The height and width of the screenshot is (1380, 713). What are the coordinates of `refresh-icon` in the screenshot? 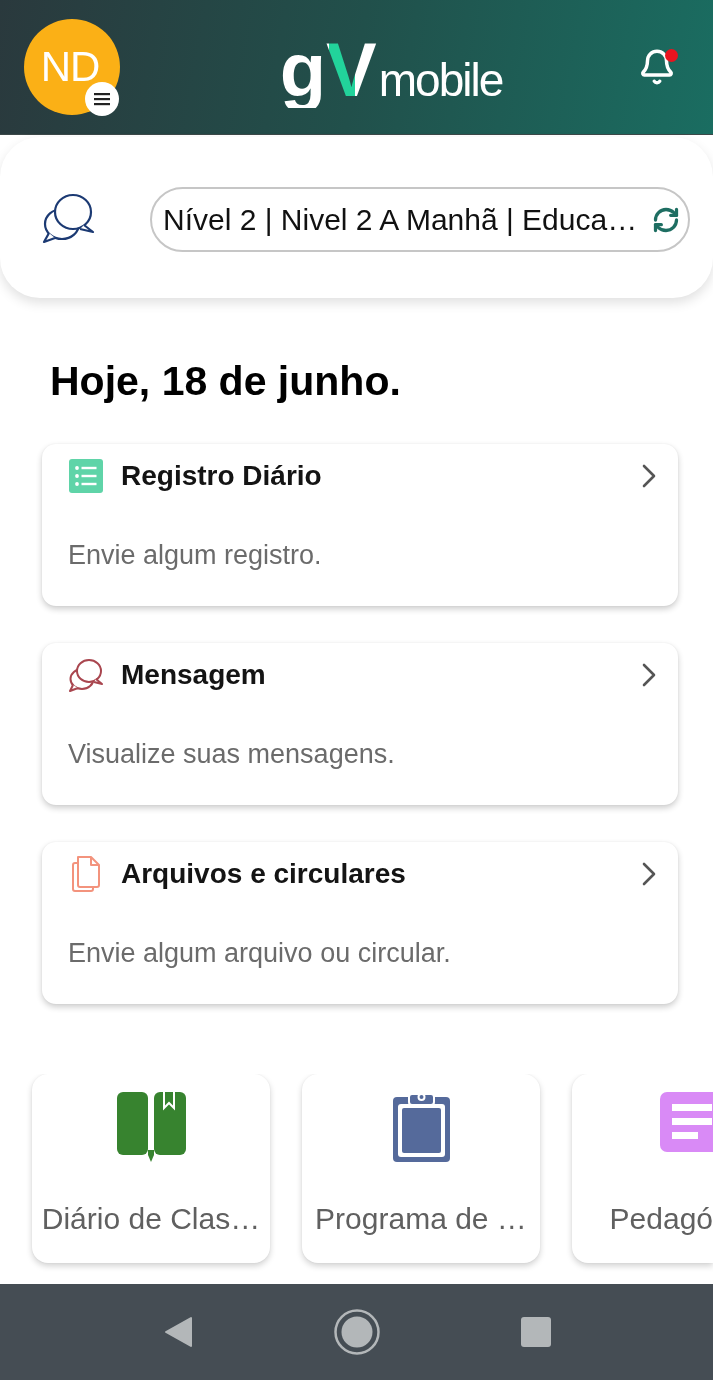 It's located at (666, 219).